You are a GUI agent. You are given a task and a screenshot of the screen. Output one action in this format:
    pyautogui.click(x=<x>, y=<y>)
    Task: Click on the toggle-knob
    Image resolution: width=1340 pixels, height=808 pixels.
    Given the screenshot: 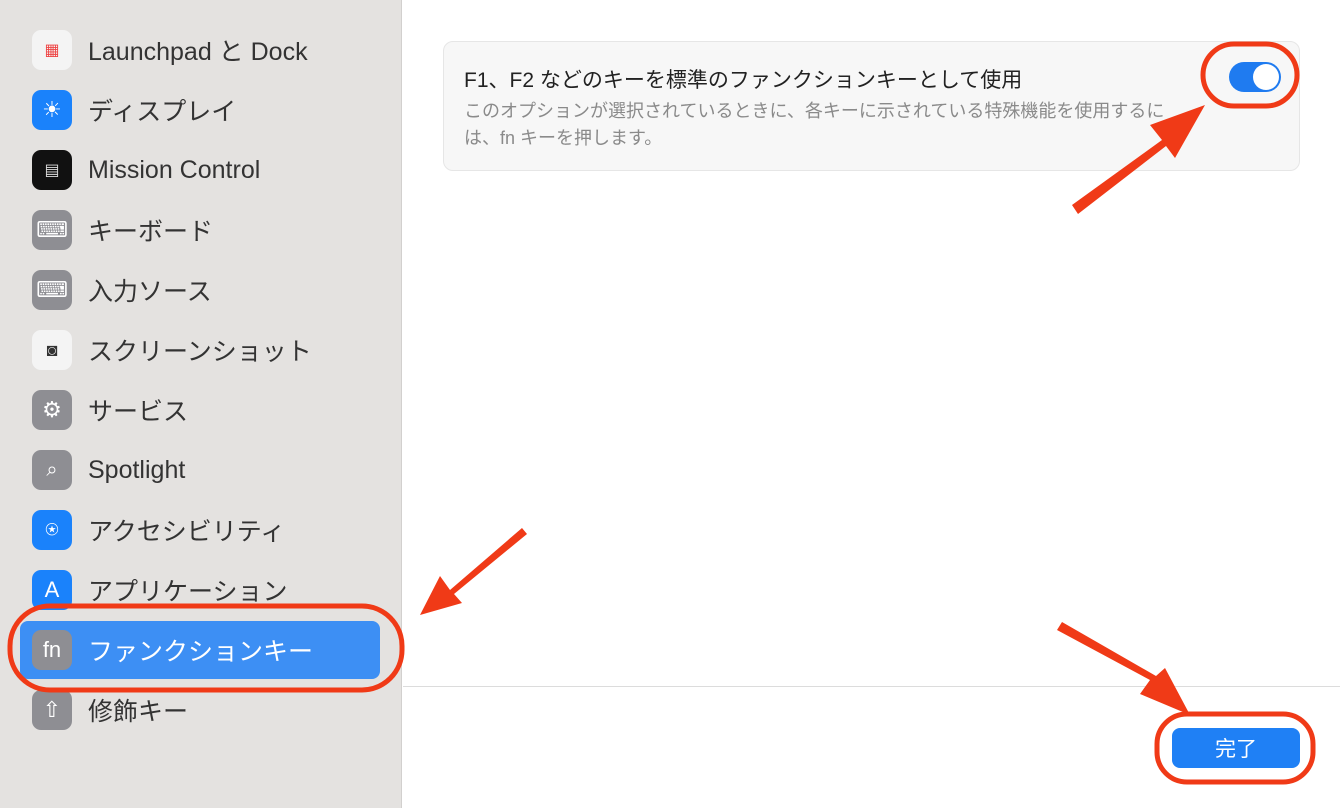 What is the action you would take?
    pyautogui.click(x=1266, y=77)
    